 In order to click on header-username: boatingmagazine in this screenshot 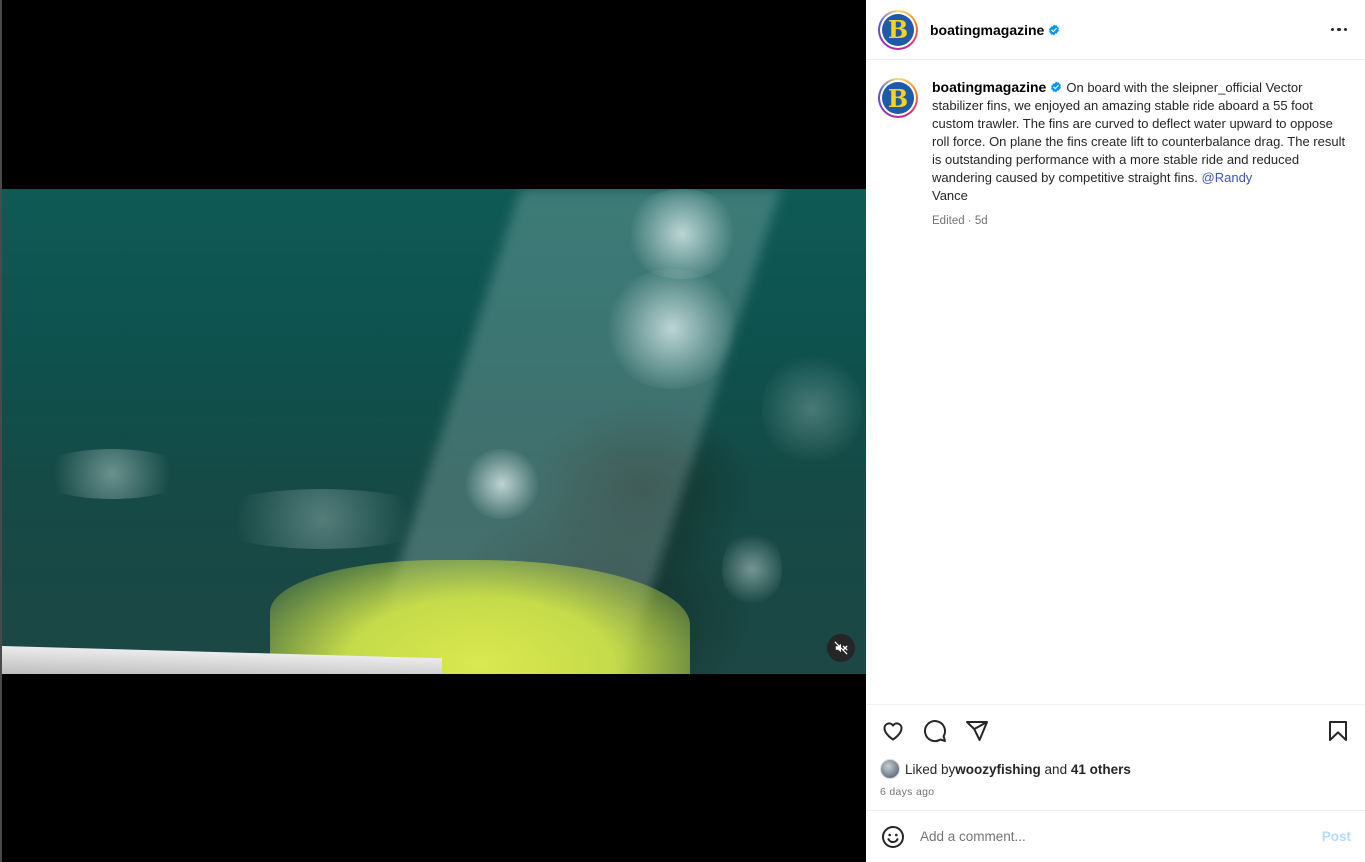, I will do `click(987, 30)`.